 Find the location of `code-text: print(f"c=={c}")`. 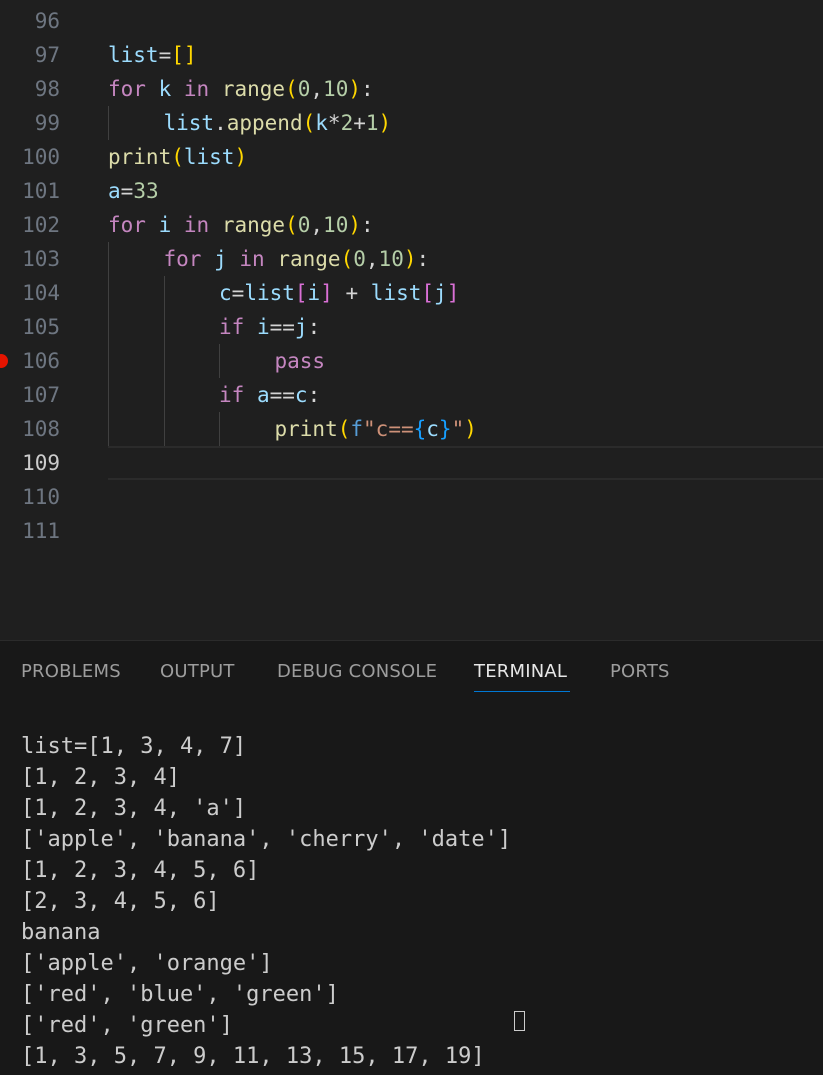

code-text: print(f"c=={c}") is located at coordinates (376, 429).